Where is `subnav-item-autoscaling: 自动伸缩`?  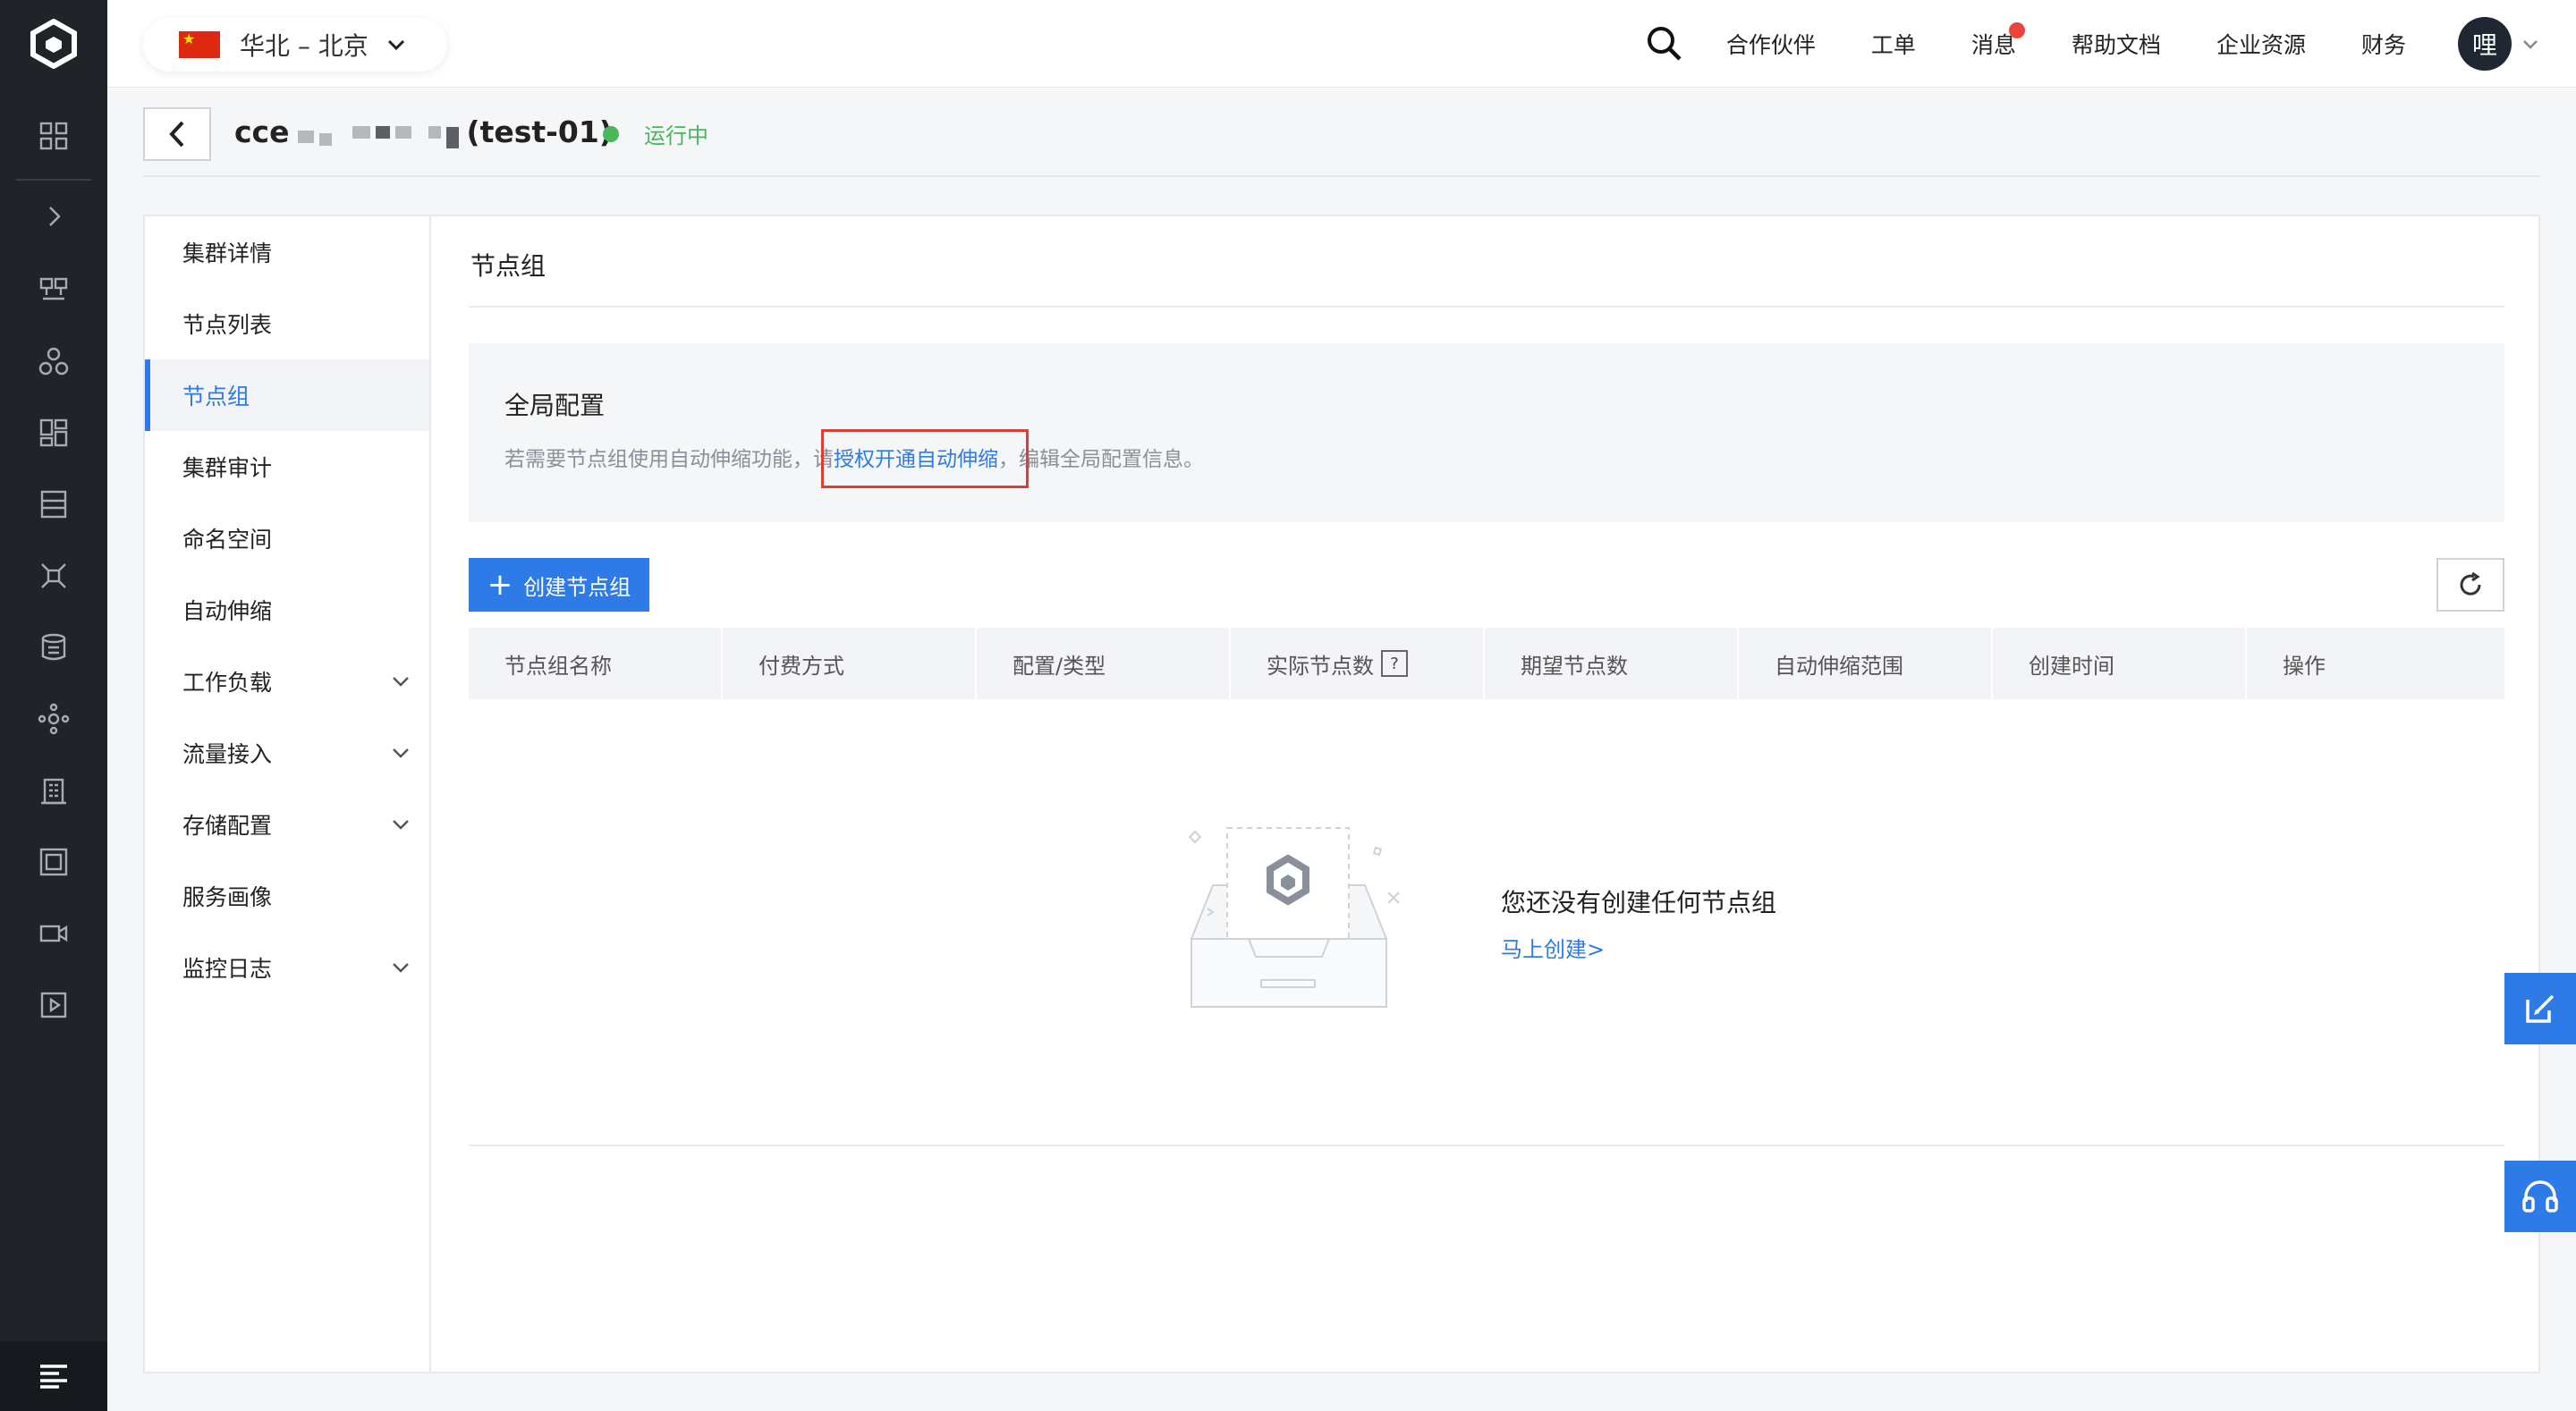
subnav-item-autoscaling: 自动伸缩 is located at coordinates (287, 610).